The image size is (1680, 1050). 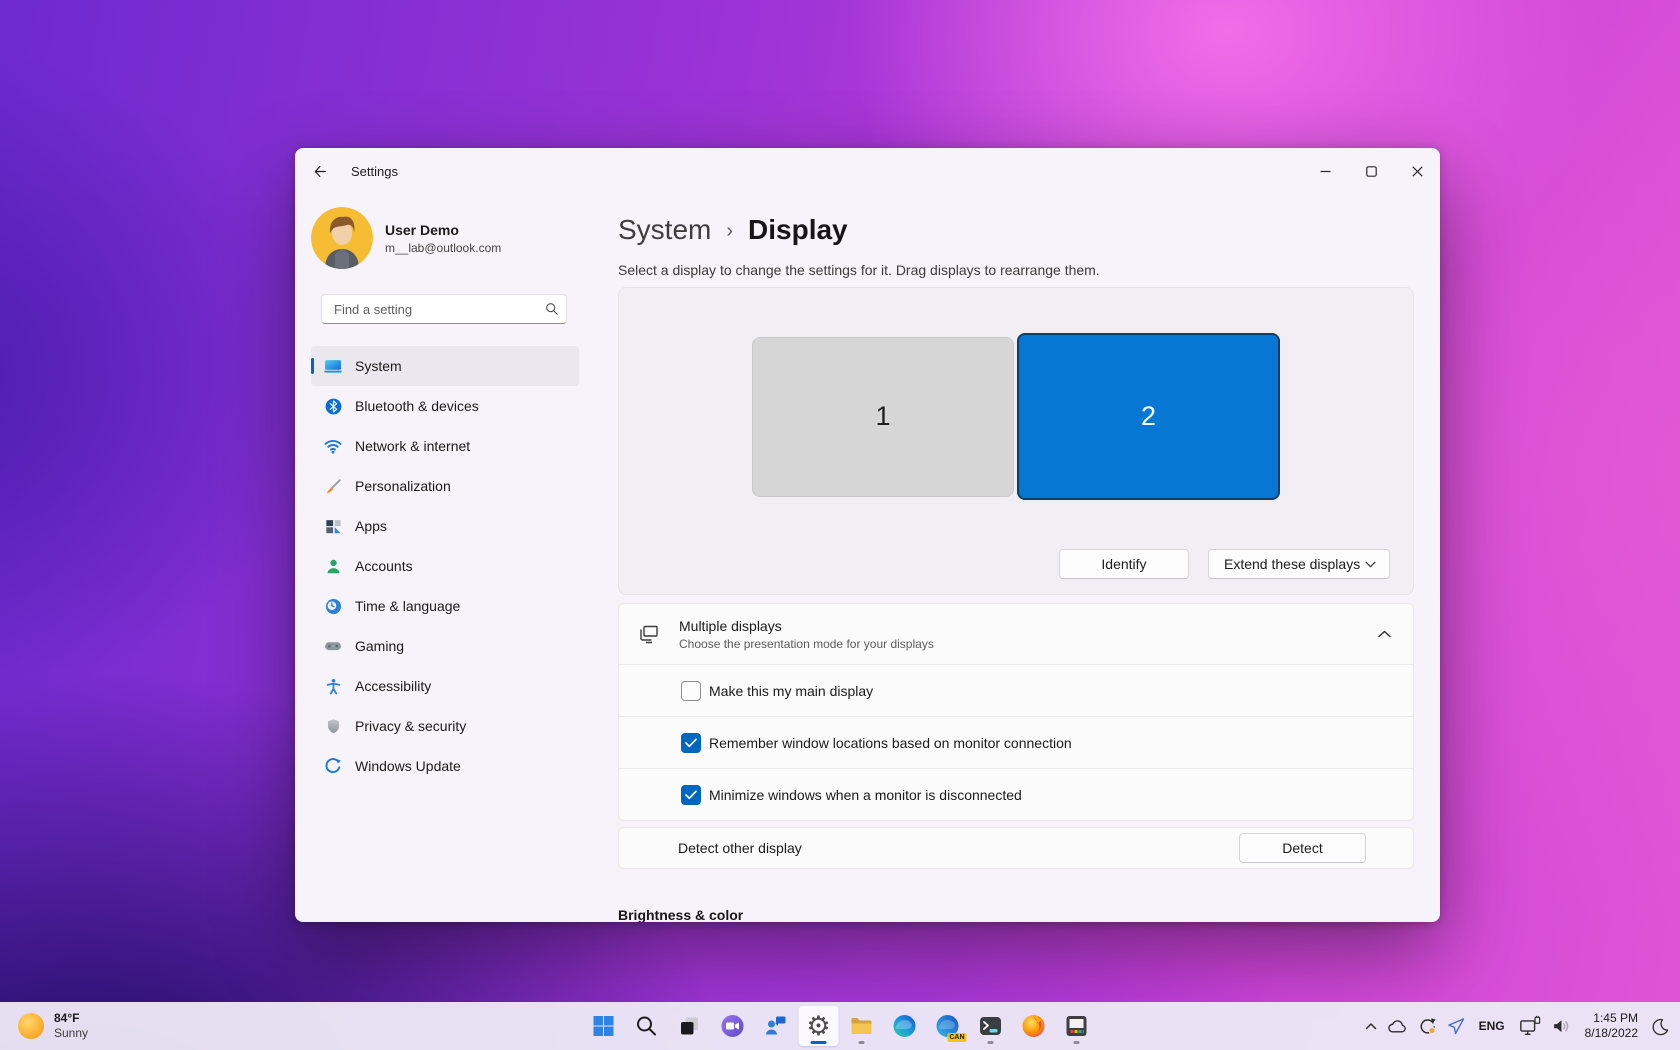 What do you see at coordinates (664, 230) in the screenshot?
I see `breadcrumb-system: System` at bounding box center [664, 230].